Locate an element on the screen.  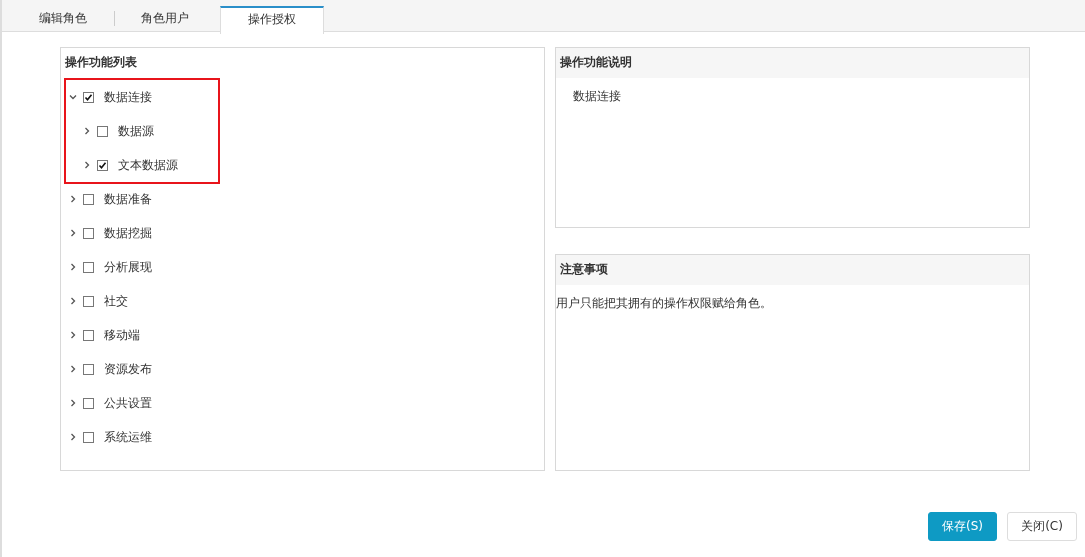
tree-item-label: 数据连接 is located at coordinates (128, 97).